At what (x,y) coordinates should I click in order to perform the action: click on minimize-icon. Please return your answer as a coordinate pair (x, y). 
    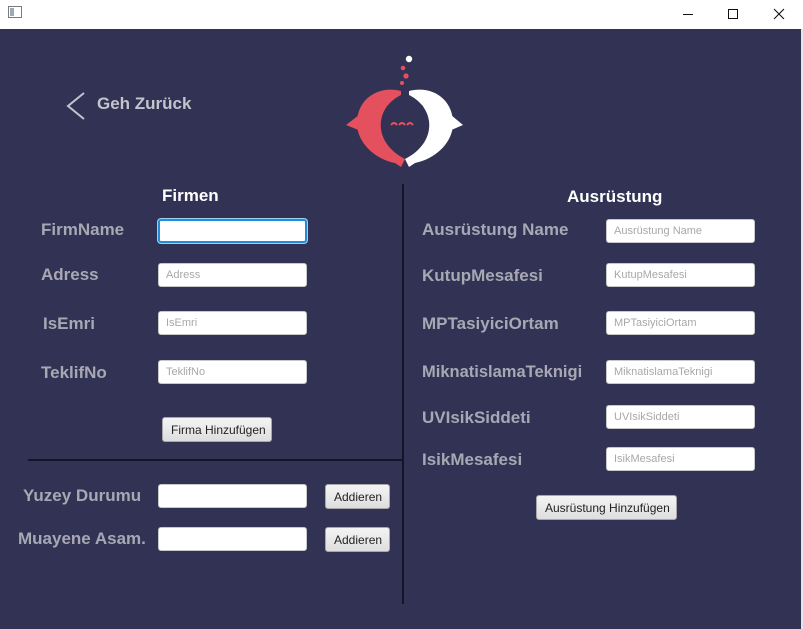
    Looking at the image, I should click on (688, 14).